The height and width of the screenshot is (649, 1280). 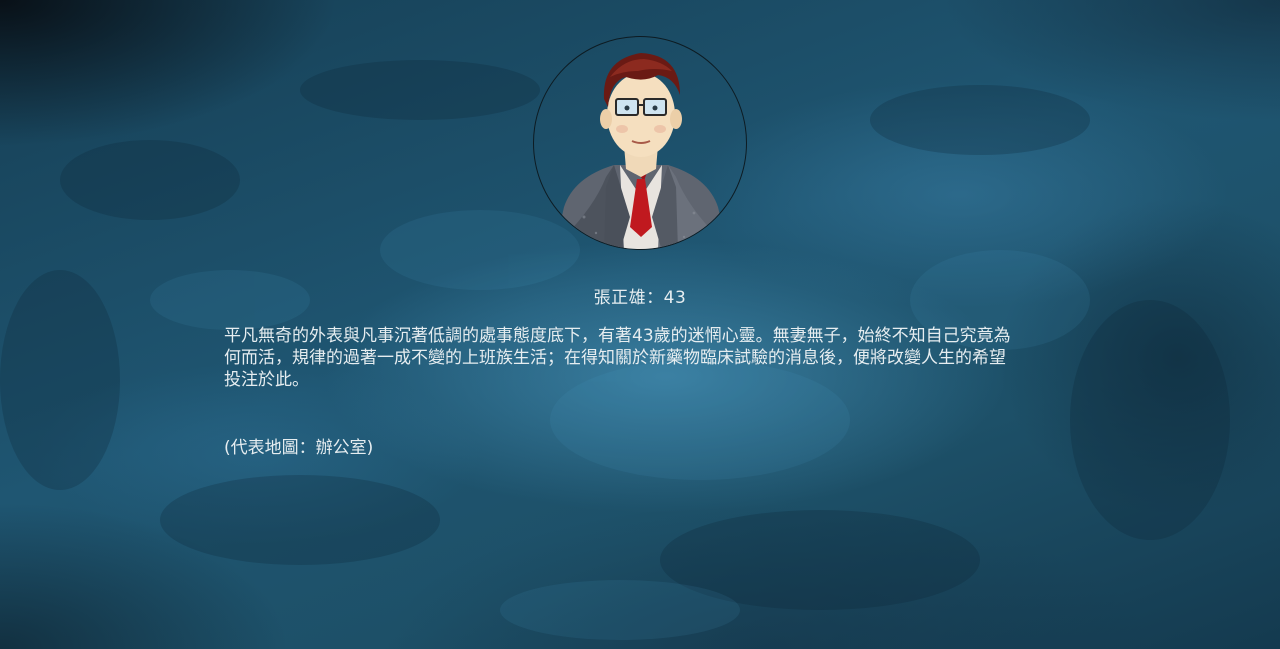 I want to click on character-portrait, so click(x=640, y=143).